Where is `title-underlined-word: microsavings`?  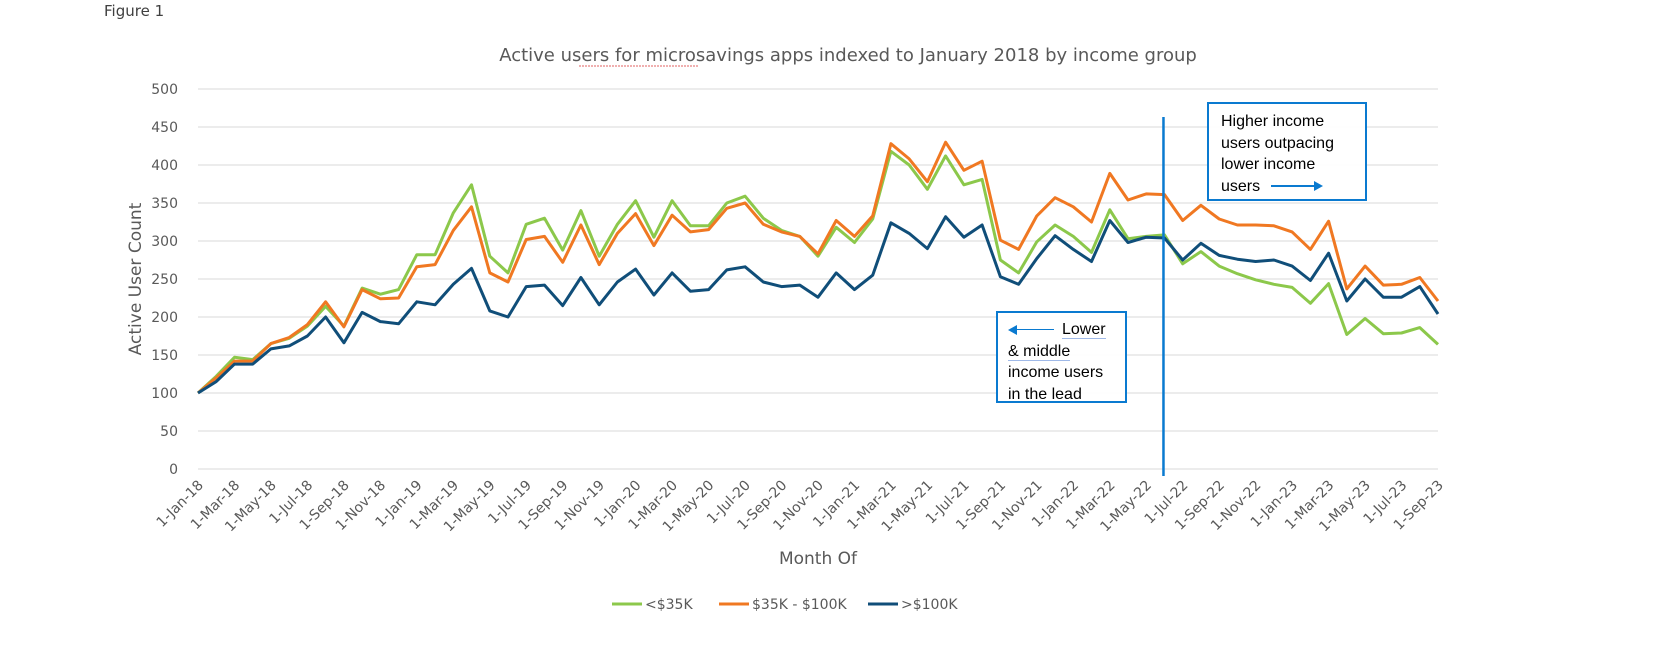 title-underlined-word: microsavings is located at coordinates (704, 55).